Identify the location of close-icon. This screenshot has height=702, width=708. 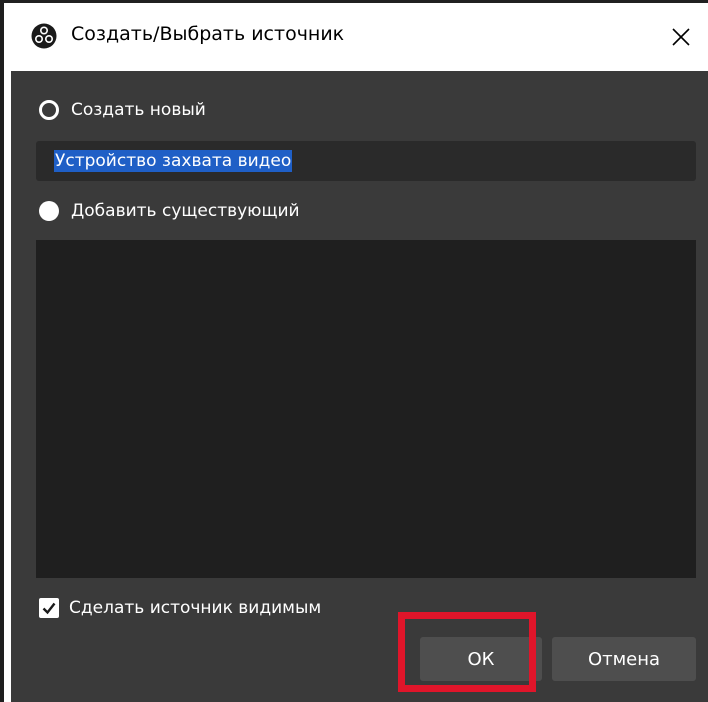
(681, 37).